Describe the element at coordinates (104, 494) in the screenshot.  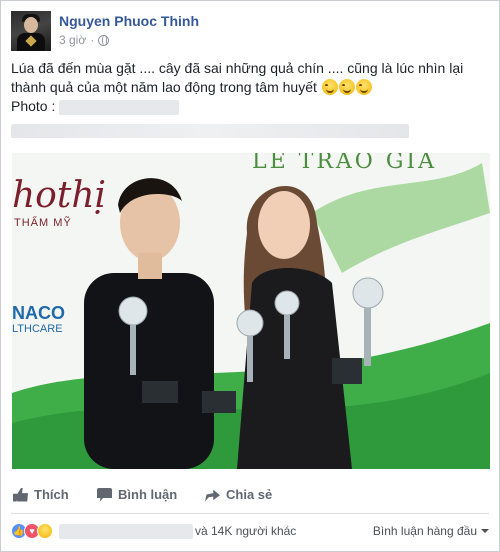
I see `comment-icon` at that location.